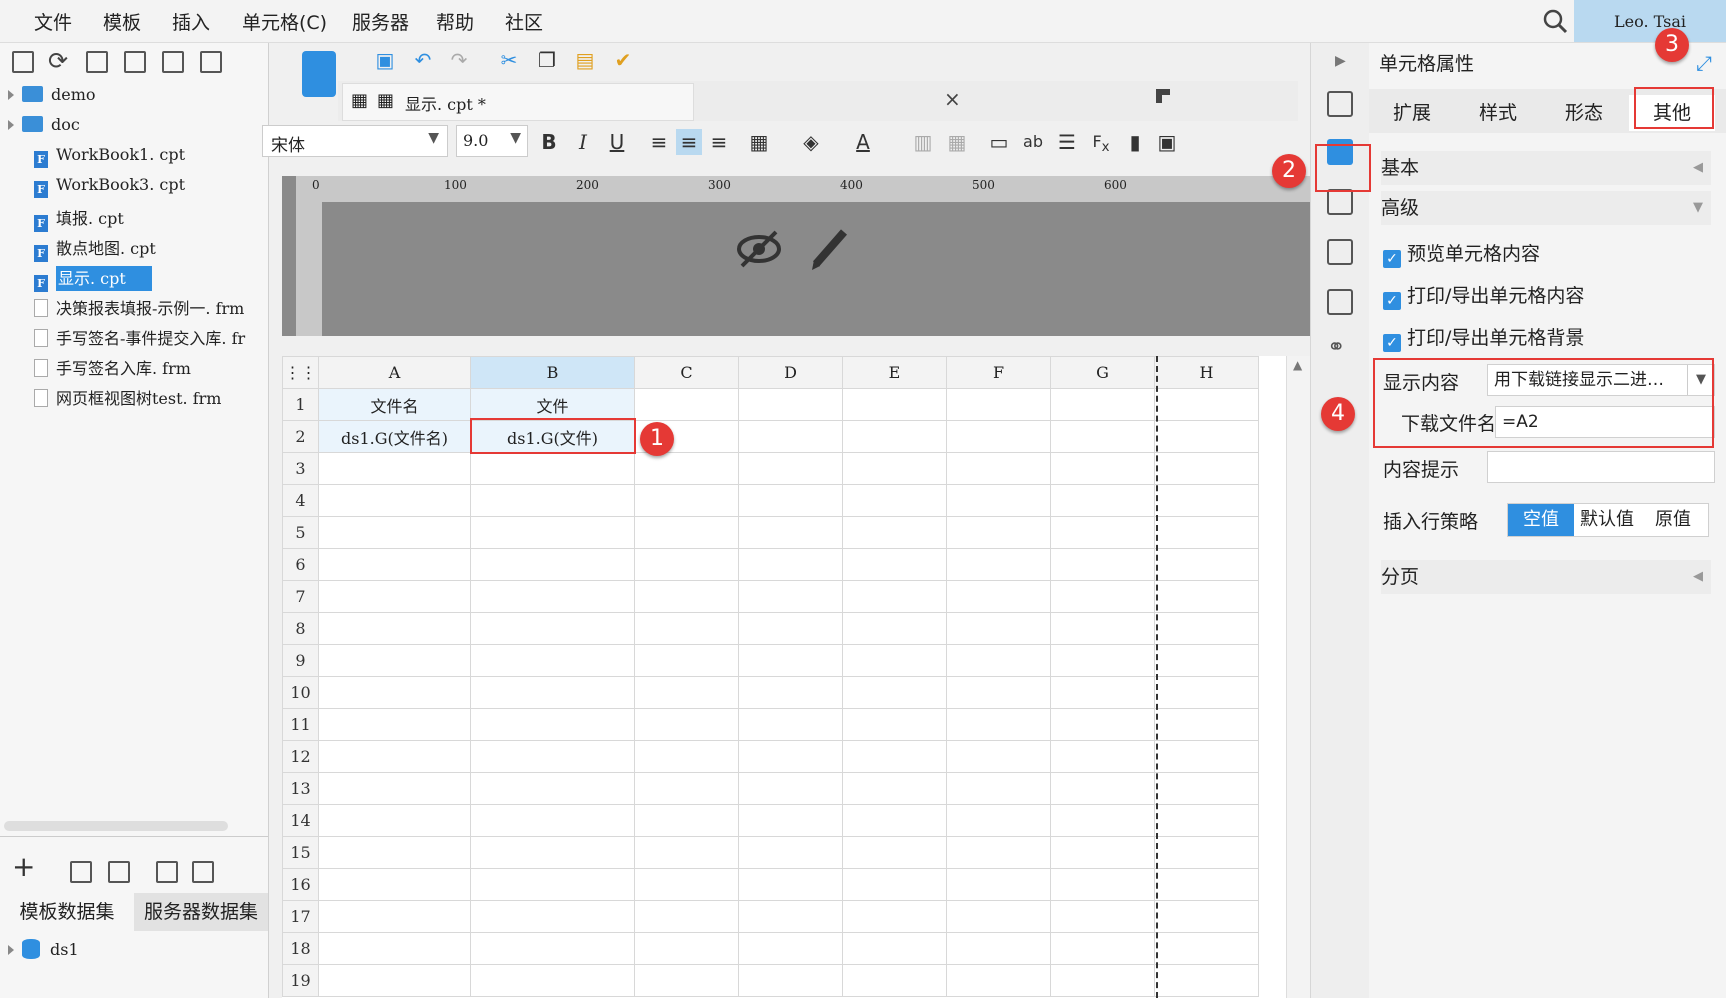 The width and height of the screenshot is (1726, 998). Describe the element at coordinates (552, 500) in the screenshot. I see `cell-b4` at that location.